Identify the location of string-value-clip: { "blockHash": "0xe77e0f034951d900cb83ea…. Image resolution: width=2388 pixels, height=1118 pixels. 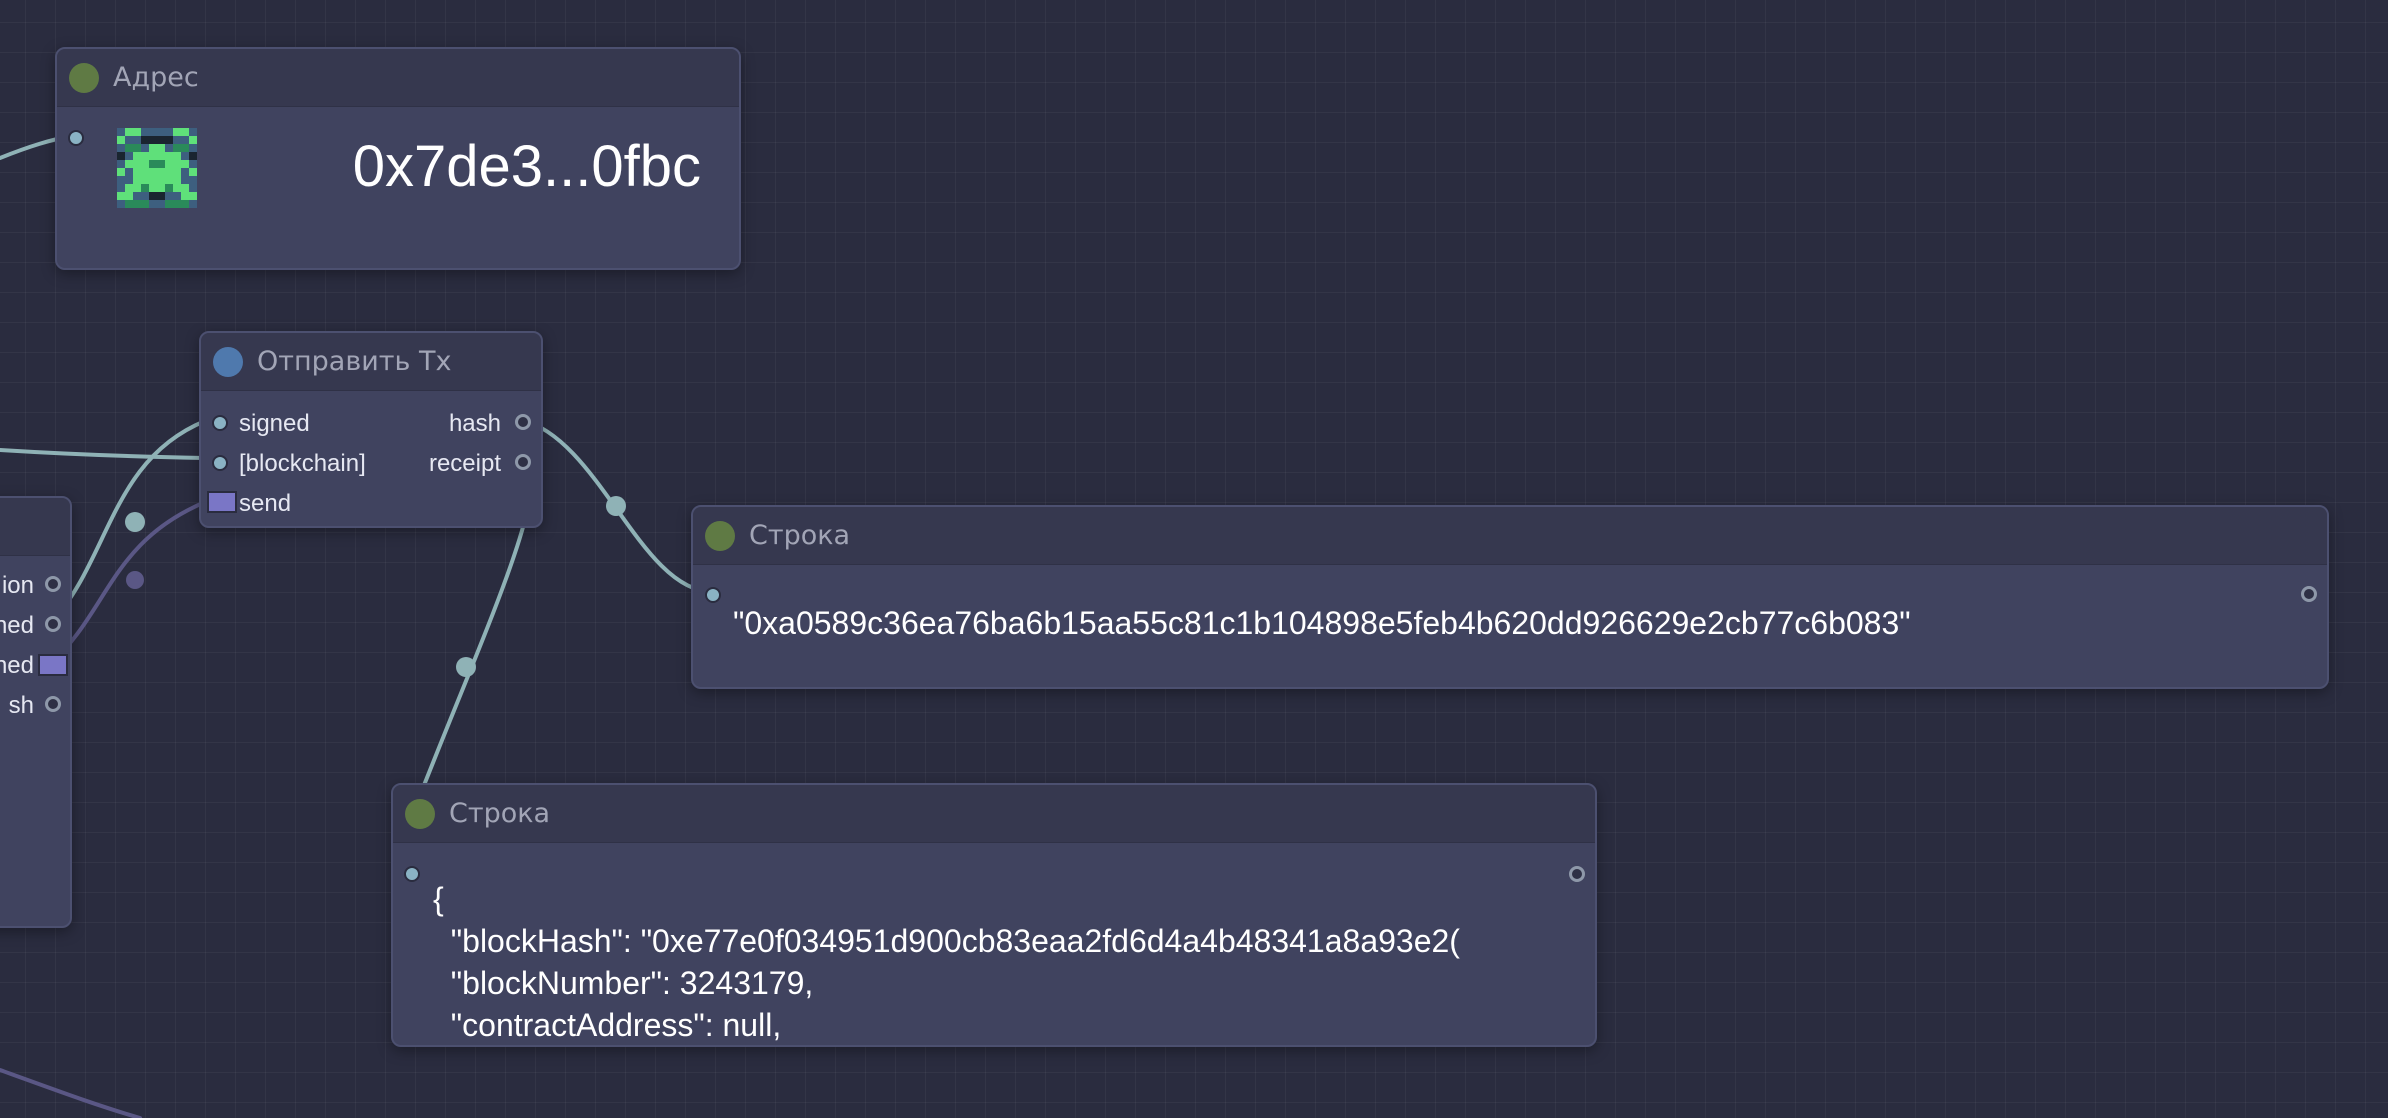
(1004, 962).